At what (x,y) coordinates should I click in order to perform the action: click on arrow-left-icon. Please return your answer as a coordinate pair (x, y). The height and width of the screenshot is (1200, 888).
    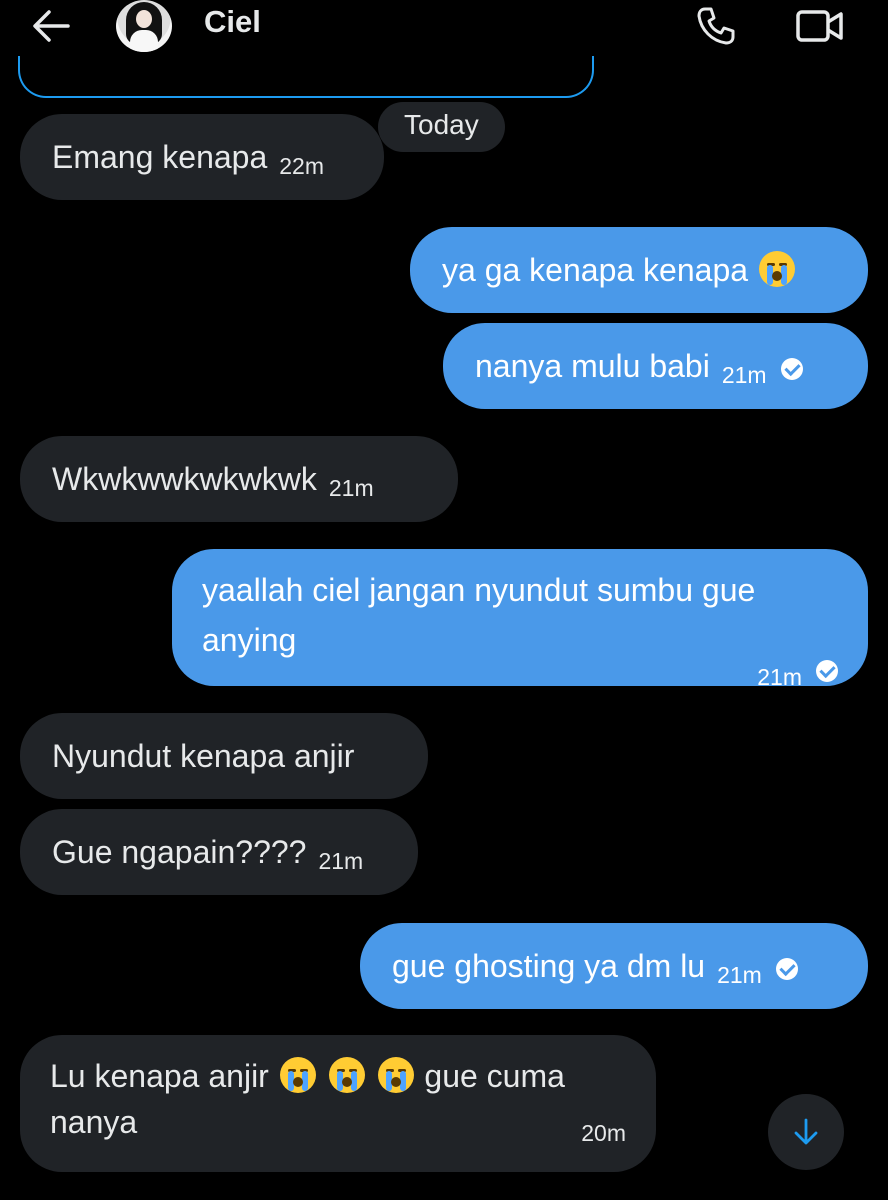
    Looking at the image, I should click on (51, 26).